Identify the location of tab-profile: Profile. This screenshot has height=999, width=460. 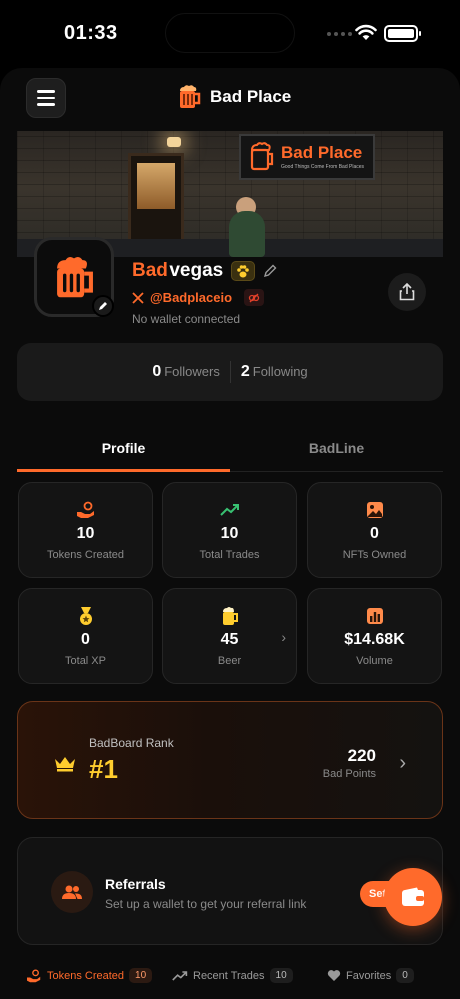
(123, 450).